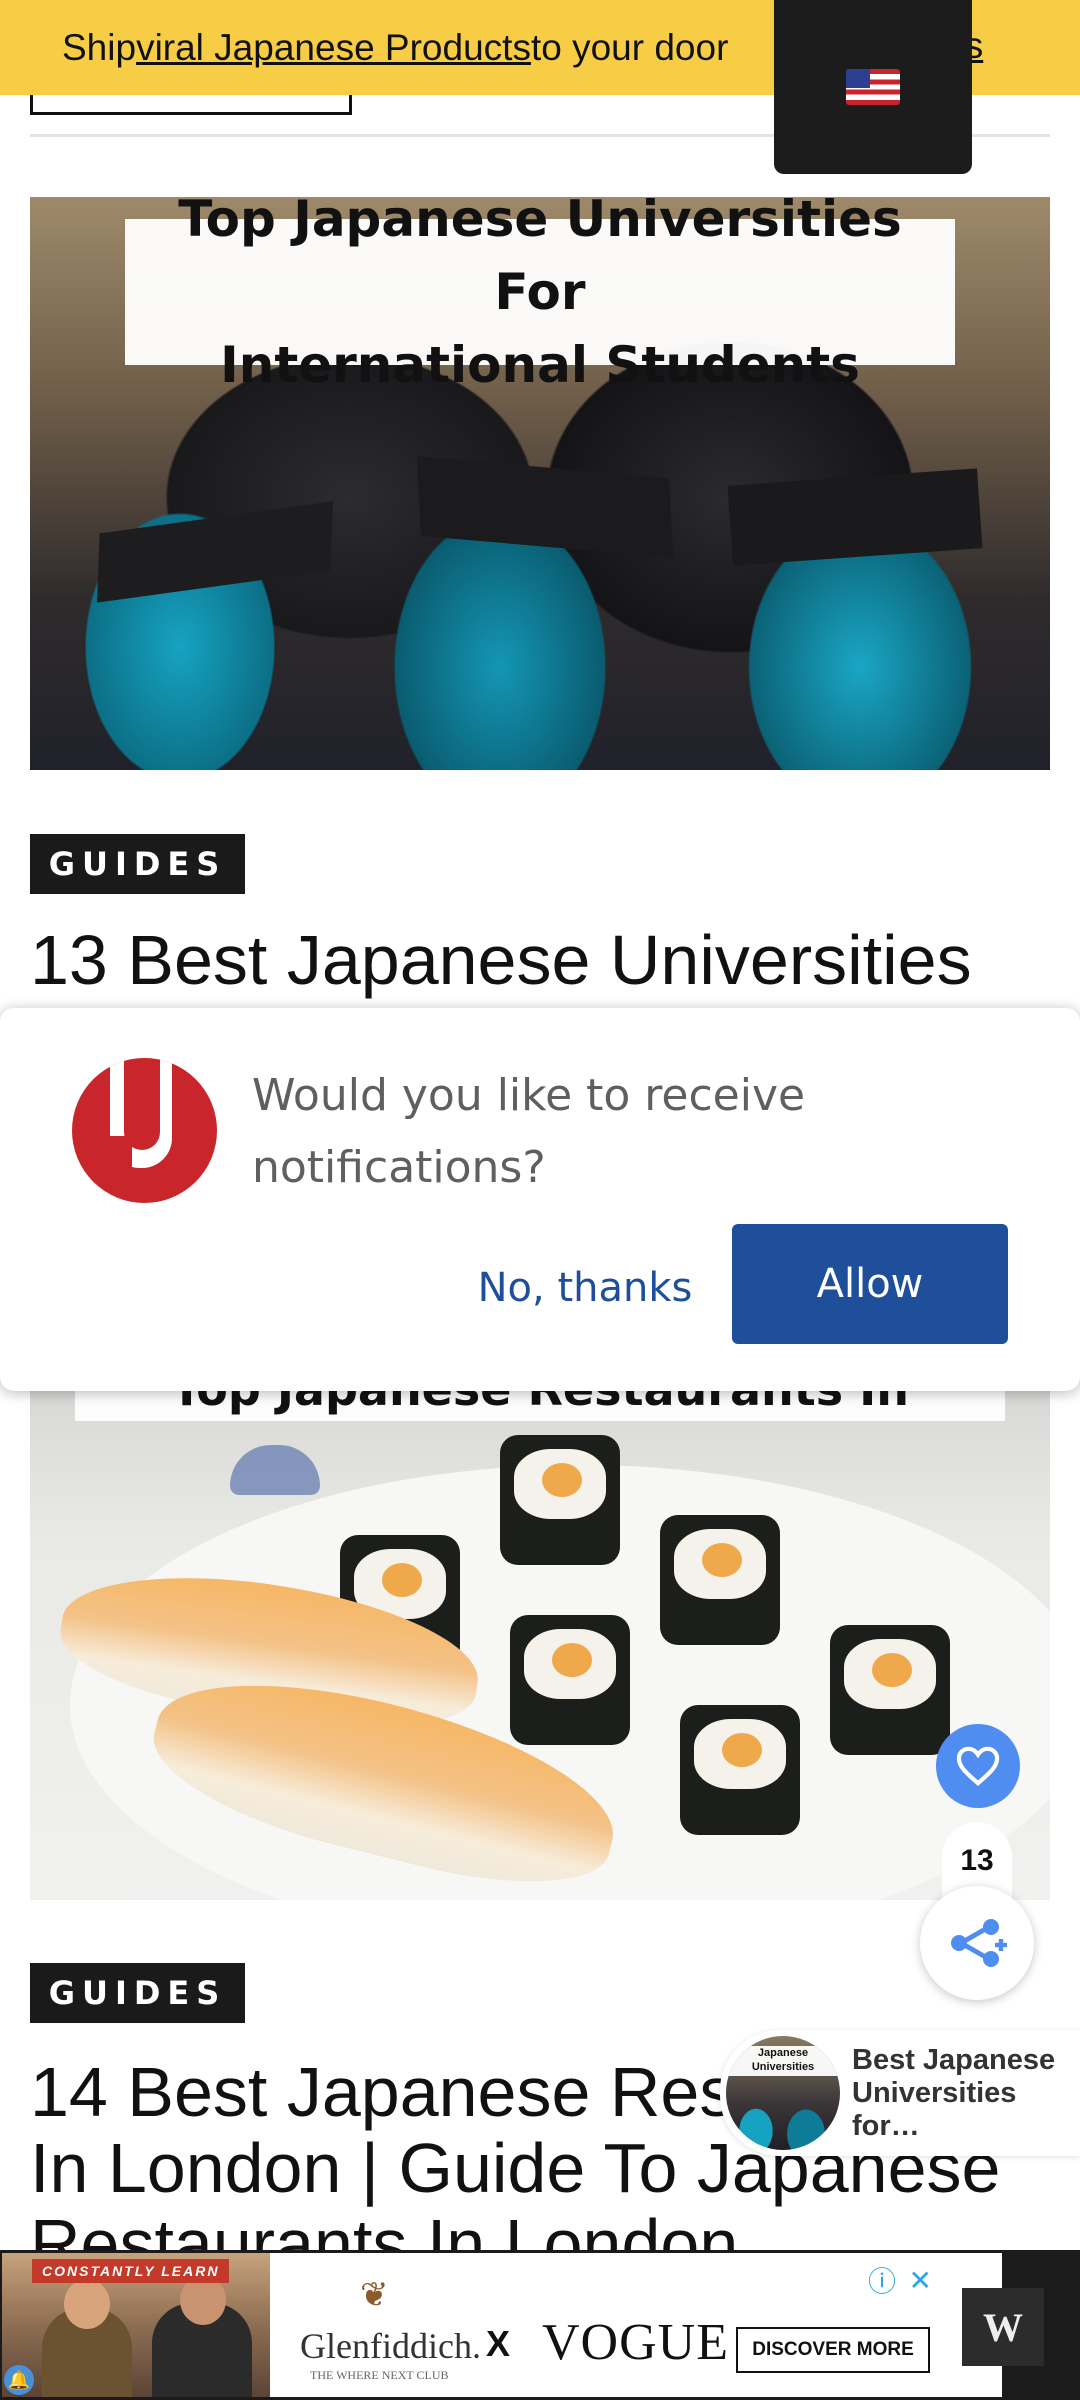 Image resolution: width=1080 pixels, height=2400 pixels. Describe the element at coordinates (131, 2271) in the screenshot. I see `ad-badge: CONSTANTLY LEARN` at that location.